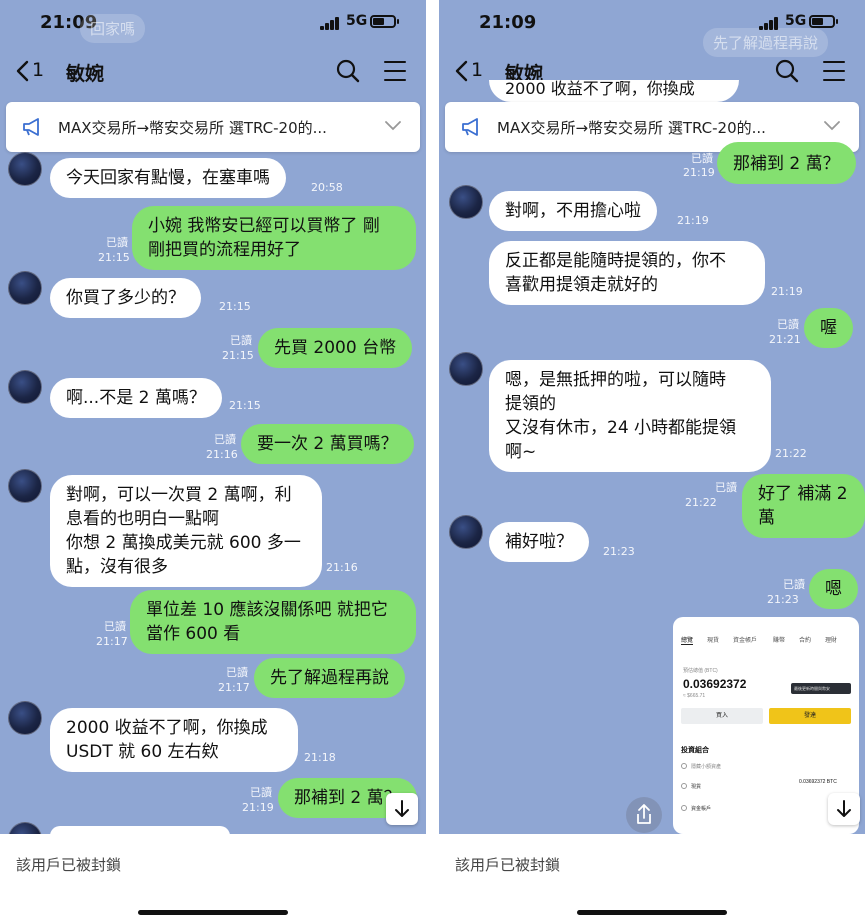 The height and width of the screenshot is (924, 865). Describe the element at coordinates (687, 640) in the screenshot. I see `card-tab: 總覽` at that location.